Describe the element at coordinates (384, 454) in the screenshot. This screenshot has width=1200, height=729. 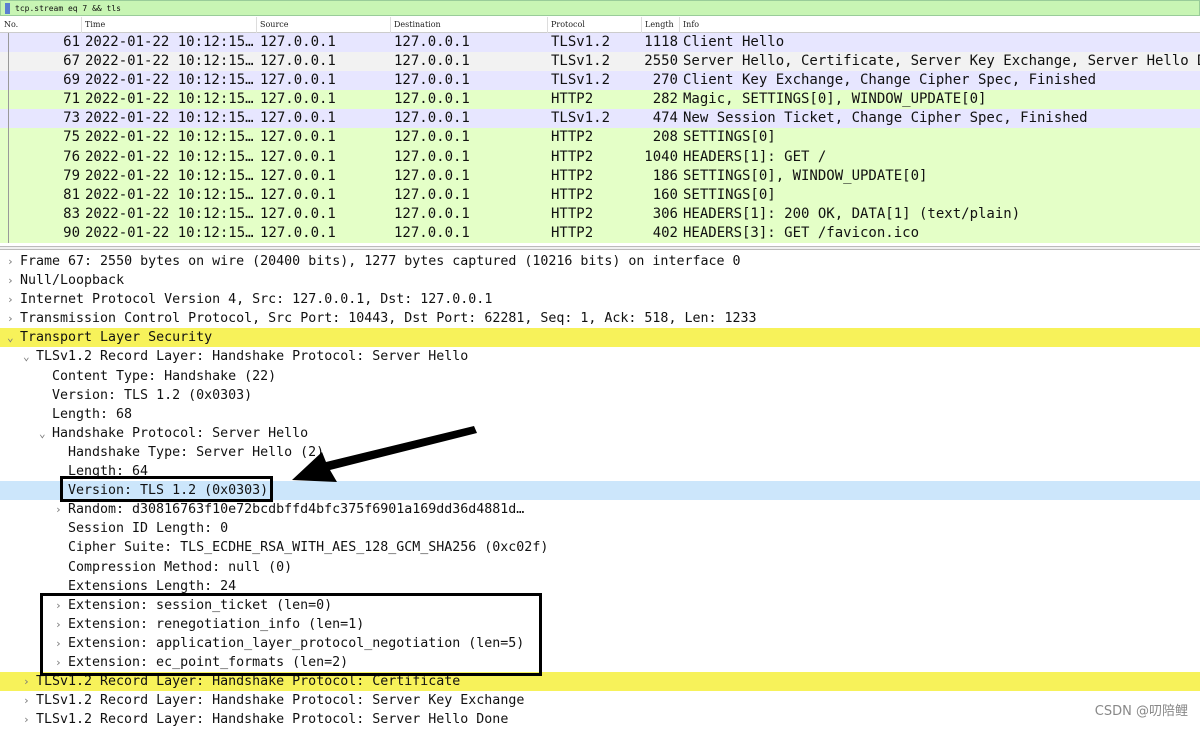
I see `annotation-arrow-icon` at that location.